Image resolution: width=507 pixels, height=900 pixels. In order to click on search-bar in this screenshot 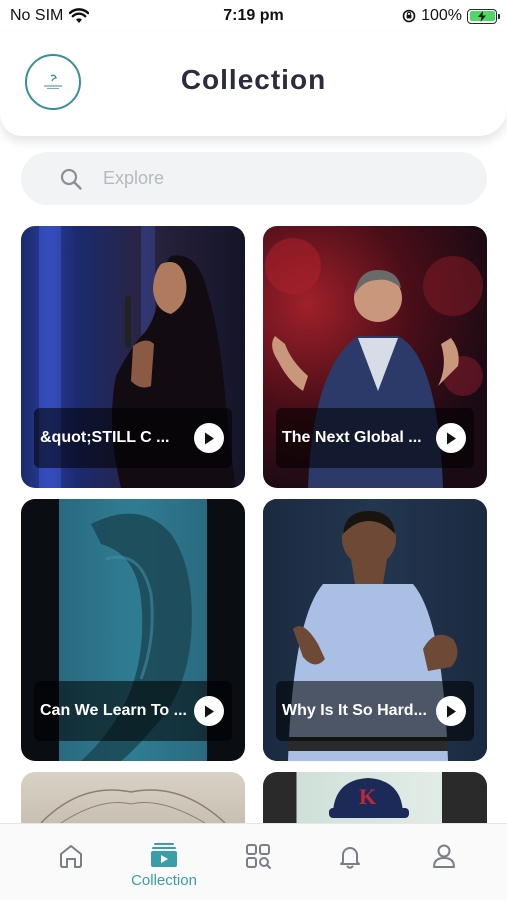, I will do `click(254, 178)`.